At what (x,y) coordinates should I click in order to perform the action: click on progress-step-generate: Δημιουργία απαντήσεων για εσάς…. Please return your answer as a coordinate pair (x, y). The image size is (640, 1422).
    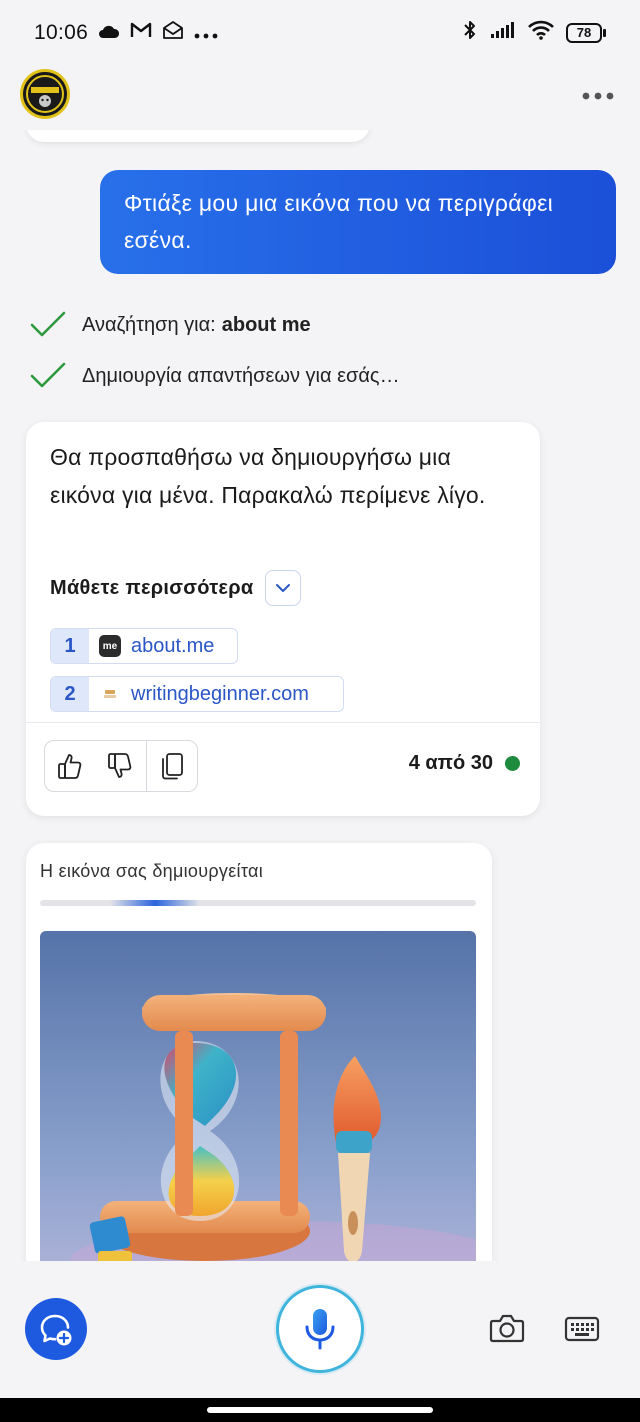
    Looking at the image, I should click on (215, 376).